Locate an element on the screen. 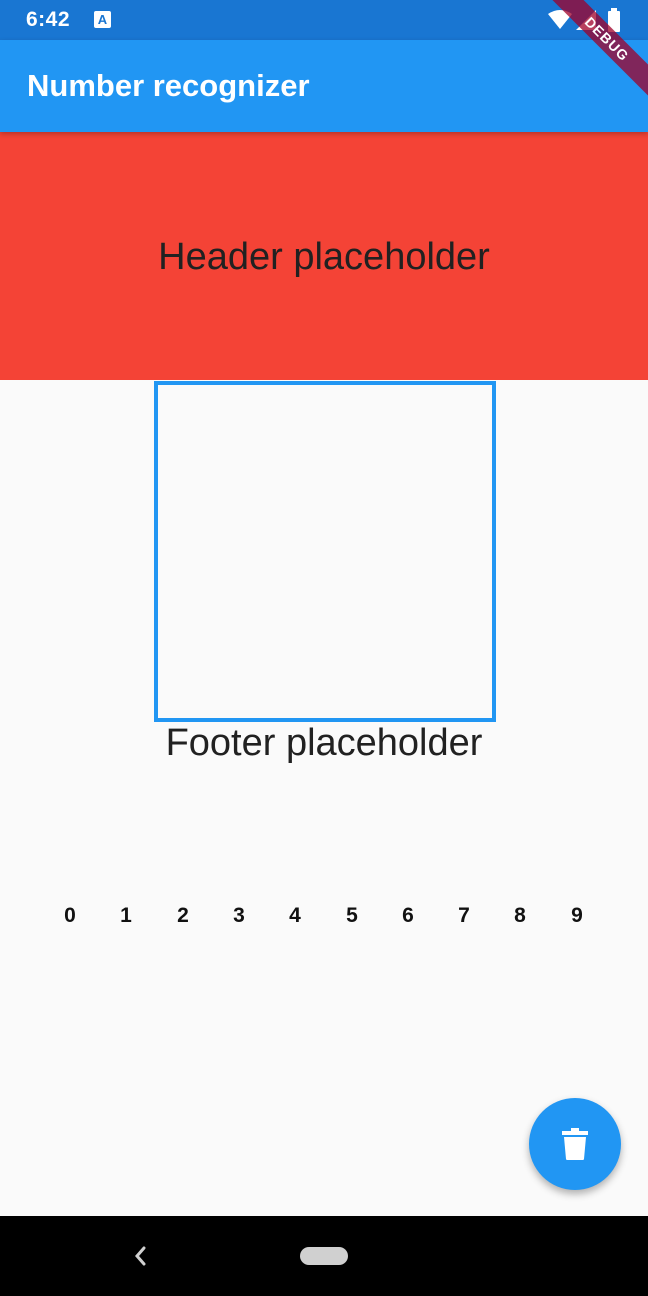 The image size is (648, 1296). app-title: Number recognizer is located at coordinates (168, 85).